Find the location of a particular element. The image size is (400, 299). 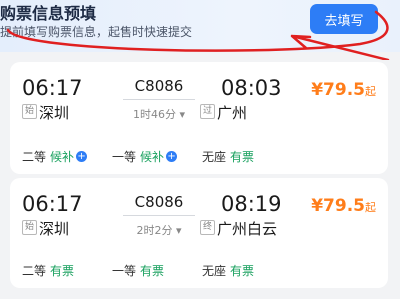

seat-first-class: 一等 有票 is located at coordinates (157, 270).